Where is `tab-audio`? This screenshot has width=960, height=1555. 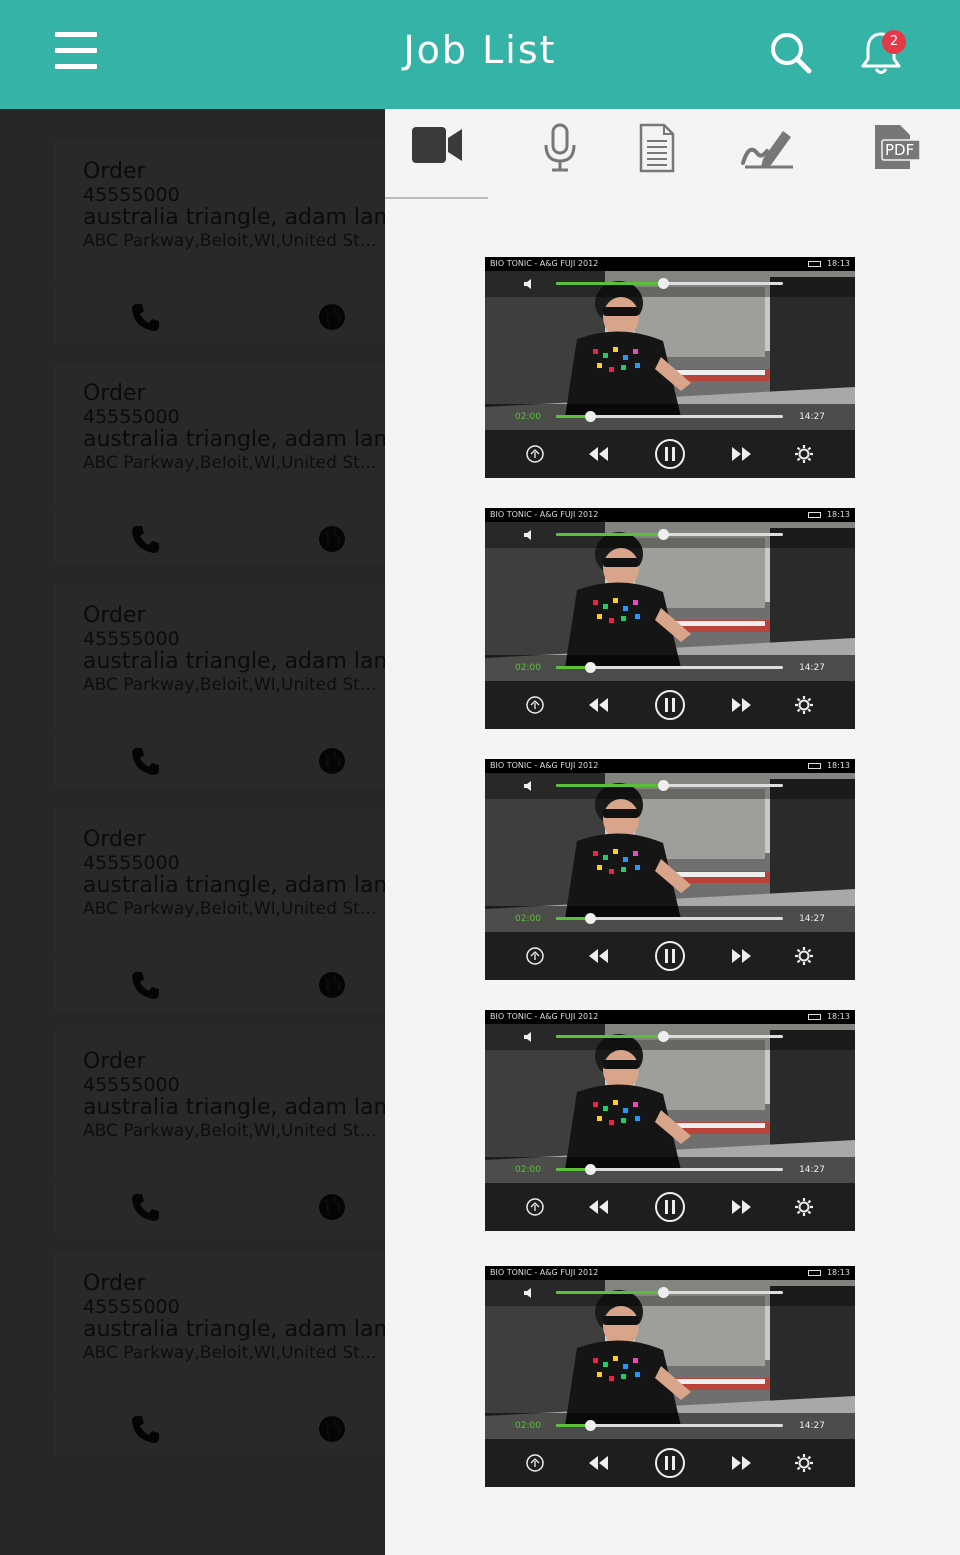 tab-audio is located at coordinates (560, 161).